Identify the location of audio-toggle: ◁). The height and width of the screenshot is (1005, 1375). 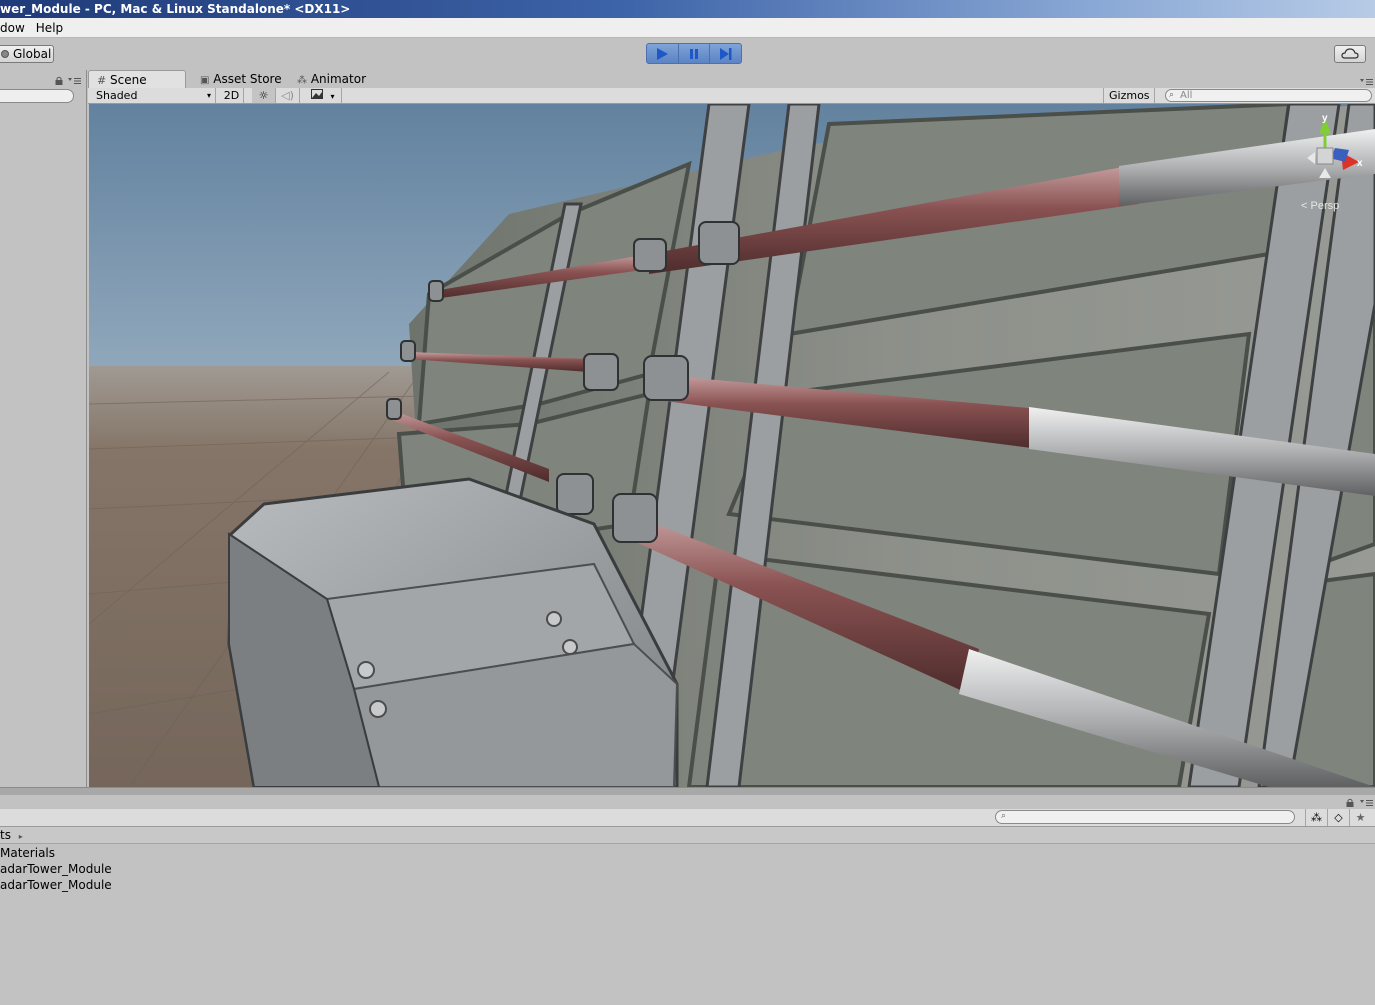
(288, 95).